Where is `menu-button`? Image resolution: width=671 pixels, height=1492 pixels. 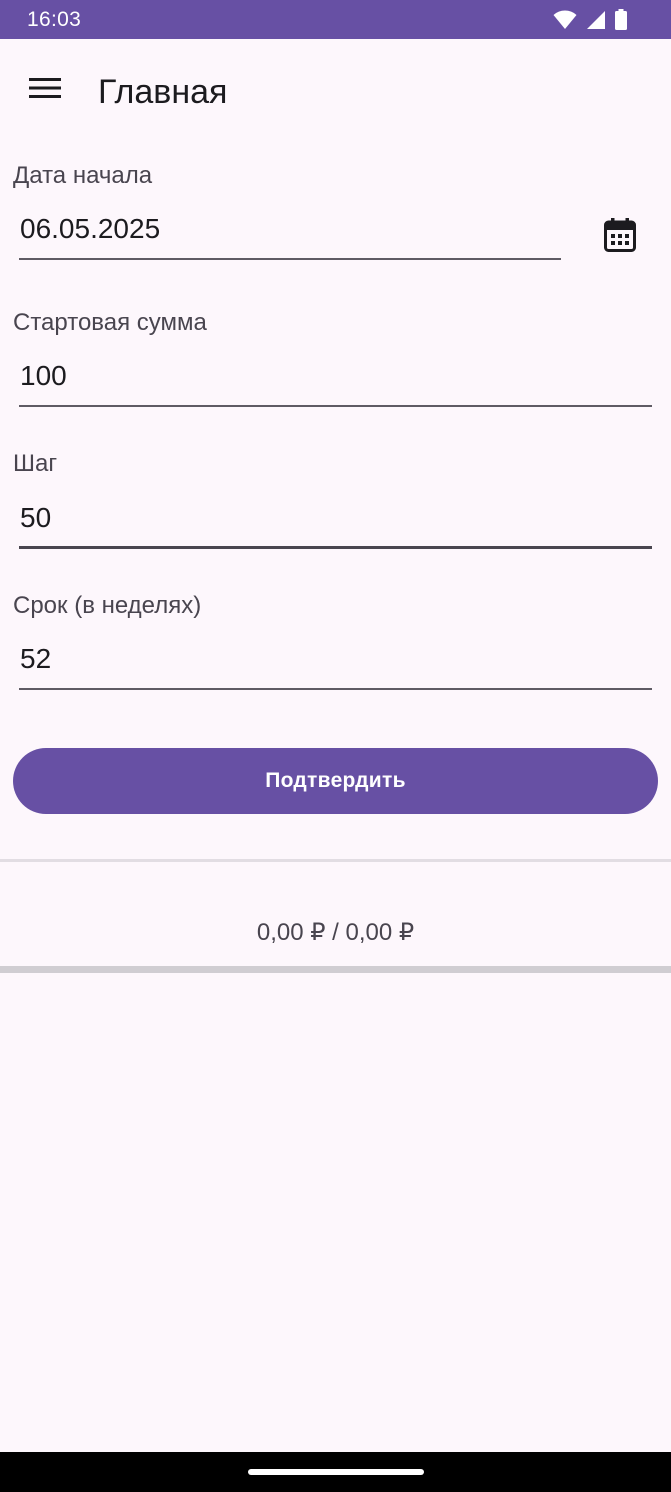
menu-button is located at coordinates (45, 90).